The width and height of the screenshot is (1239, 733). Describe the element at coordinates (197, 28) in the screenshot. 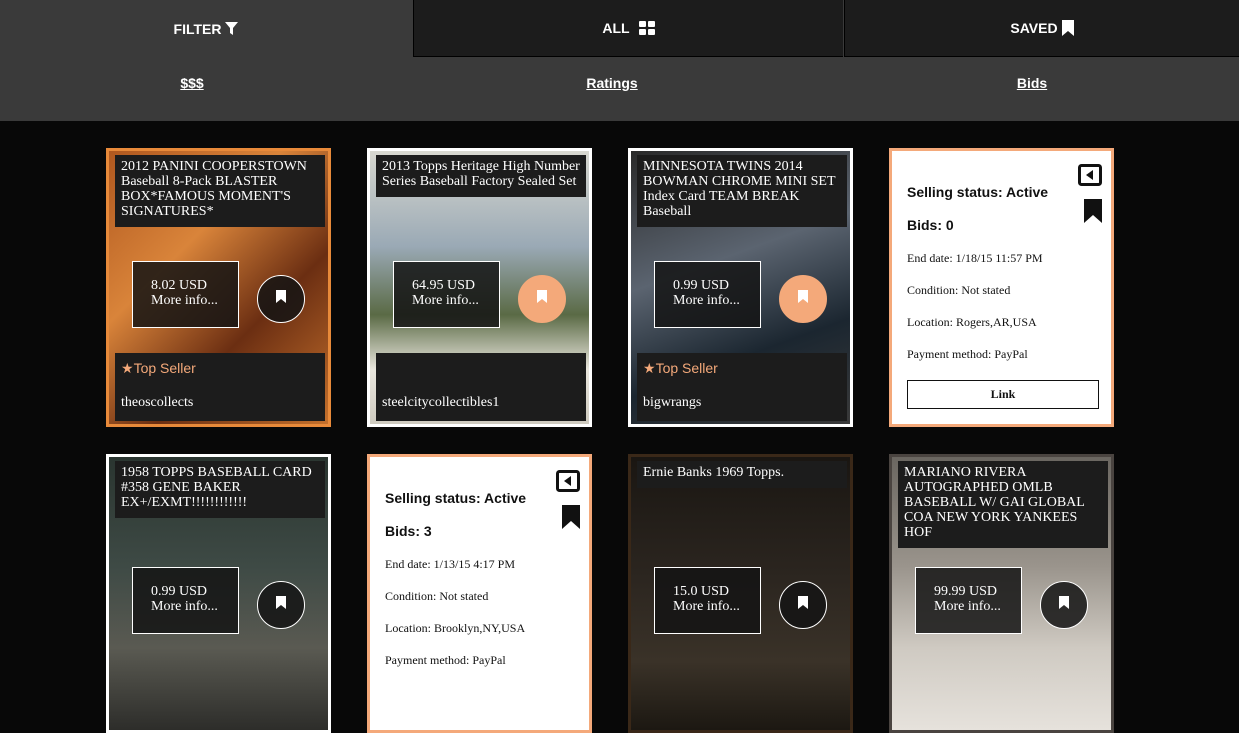

I see `tab-filter-label: FILTER` at that location.